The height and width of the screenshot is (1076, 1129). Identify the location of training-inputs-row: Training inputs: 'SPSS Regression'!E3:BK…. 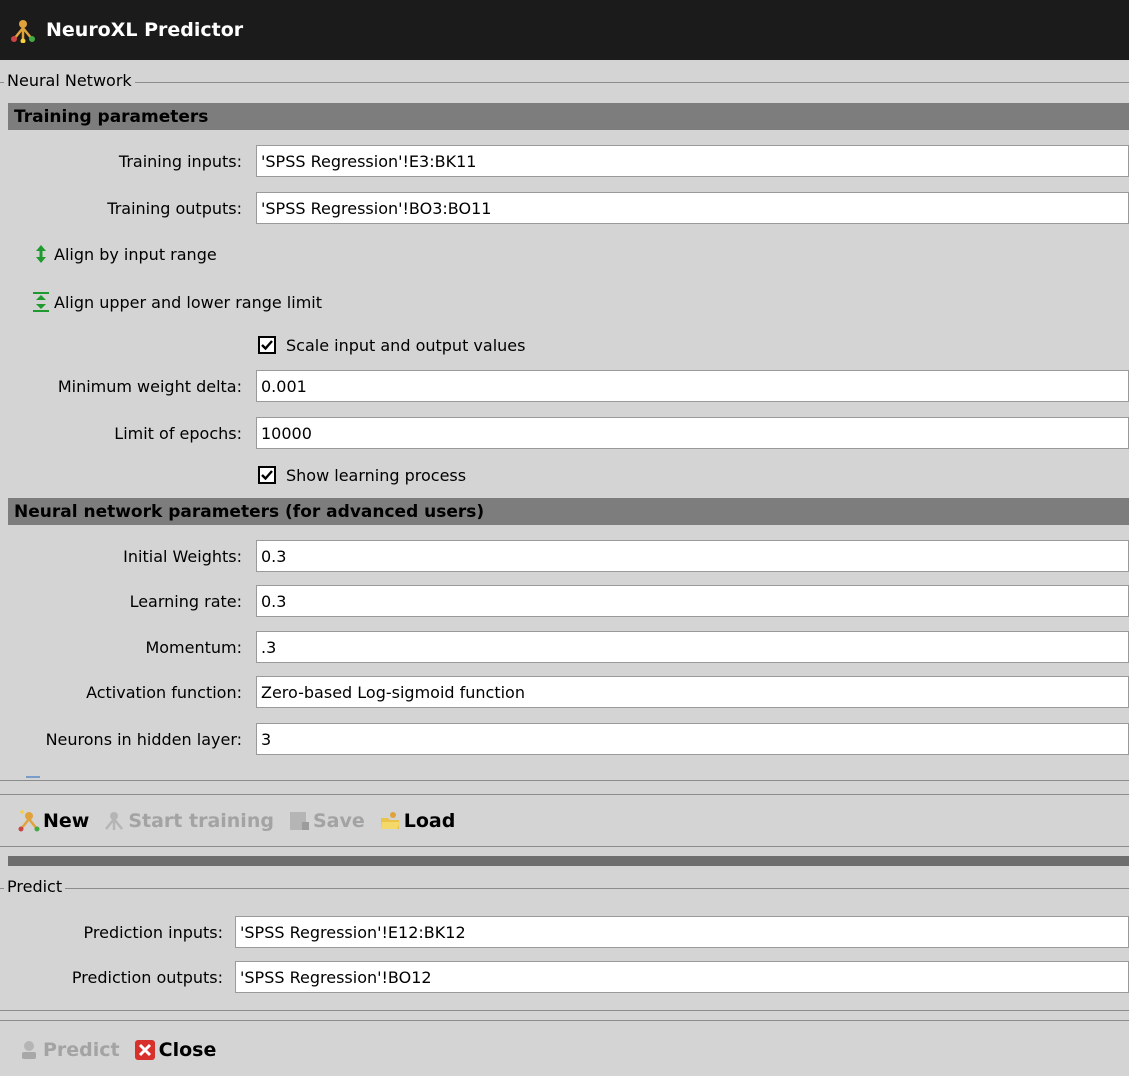
(564, 161).